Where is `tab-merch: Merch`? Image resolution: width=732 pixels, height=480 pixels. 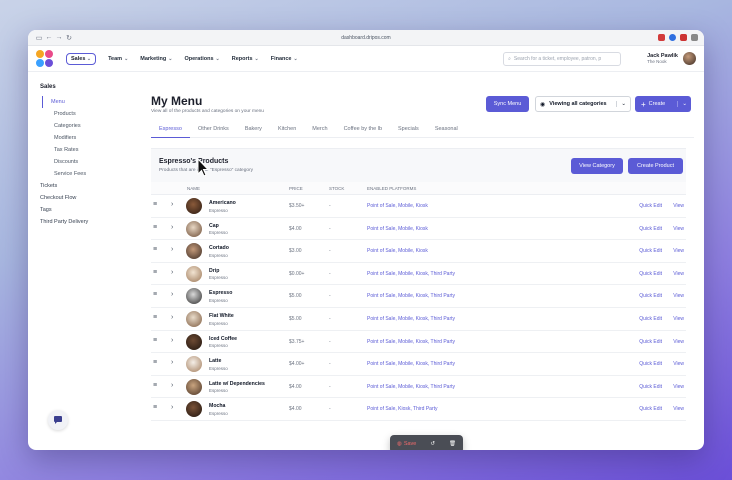
tab-merch: Merch is located at coordinates (319, 131).